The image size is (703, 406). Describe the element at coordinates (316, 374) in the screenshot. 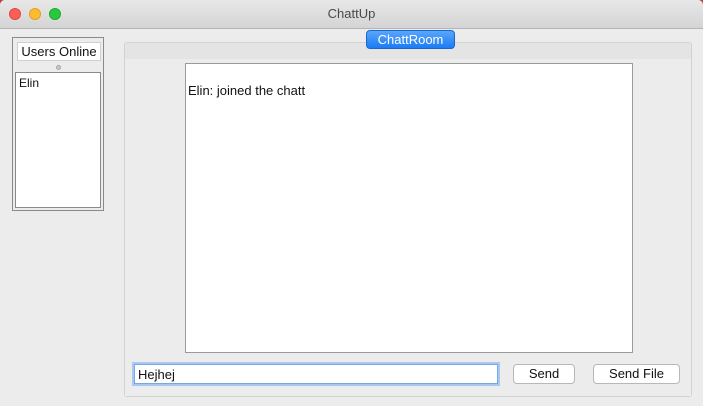

I see `message-input` at that location.